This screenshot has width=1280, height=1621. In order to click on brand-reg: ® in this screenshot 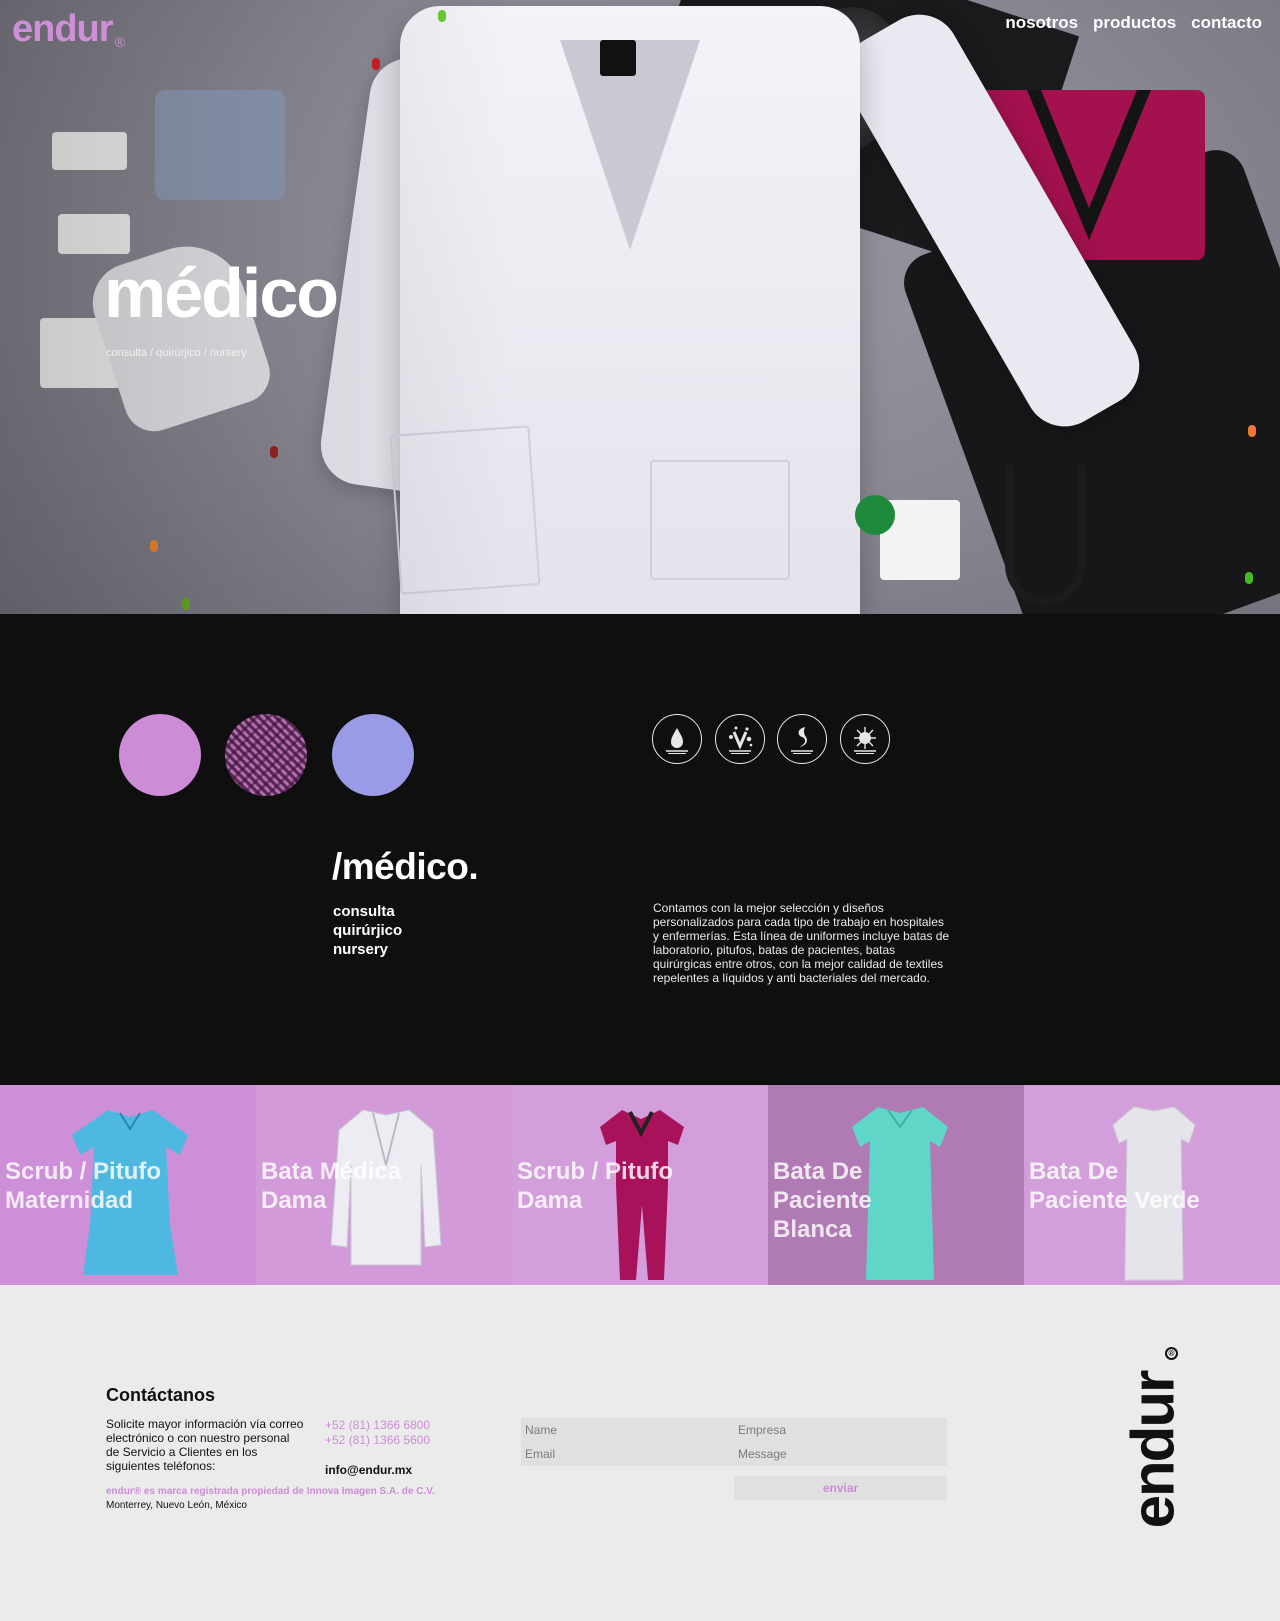, I will do `click(119, 42)`.